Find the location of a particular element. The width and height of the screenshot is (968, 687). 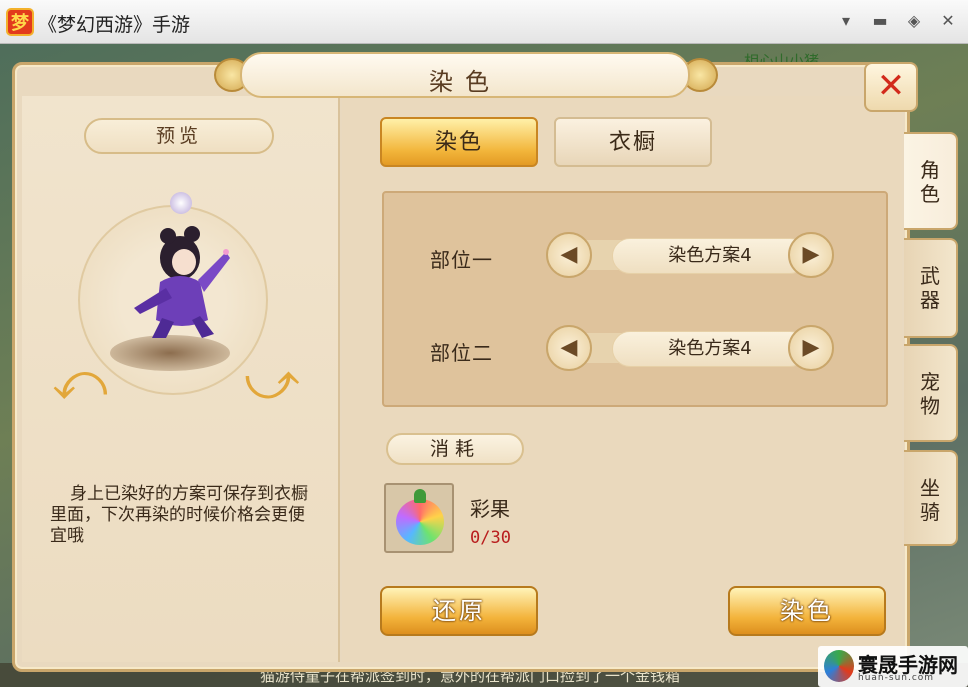

cost-label: 消耗 is located at coordinates (455, 449).